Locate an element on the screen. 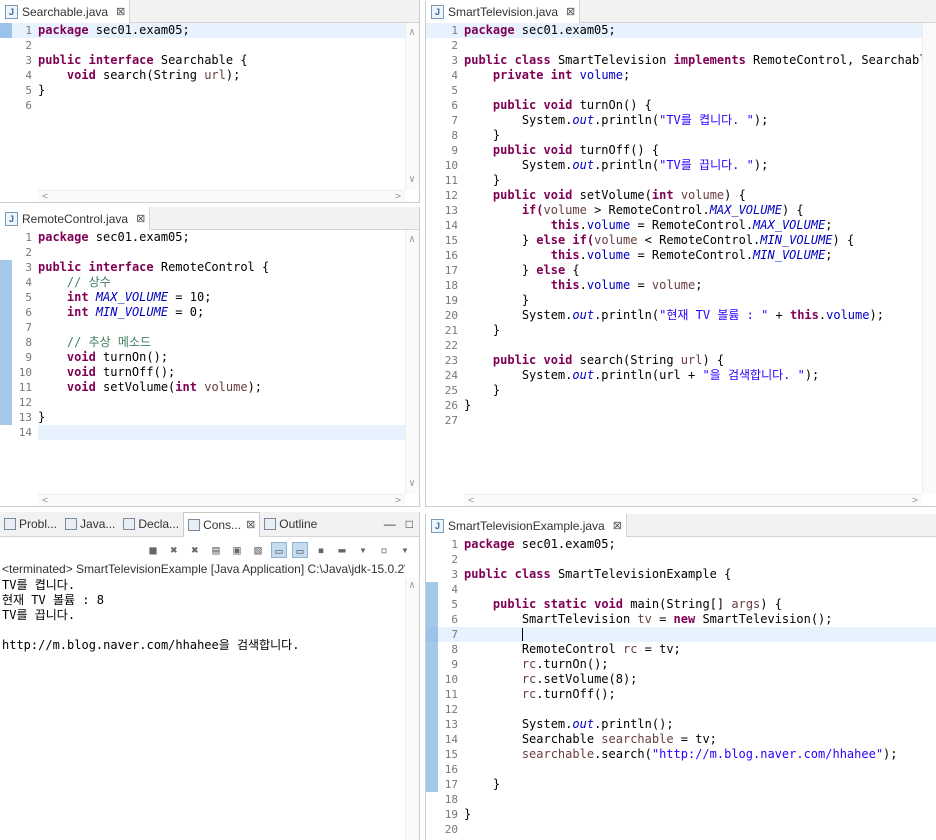 This screenshot has width=936, height=840. vertical-scrollbar is located at coordinates (929, 258).